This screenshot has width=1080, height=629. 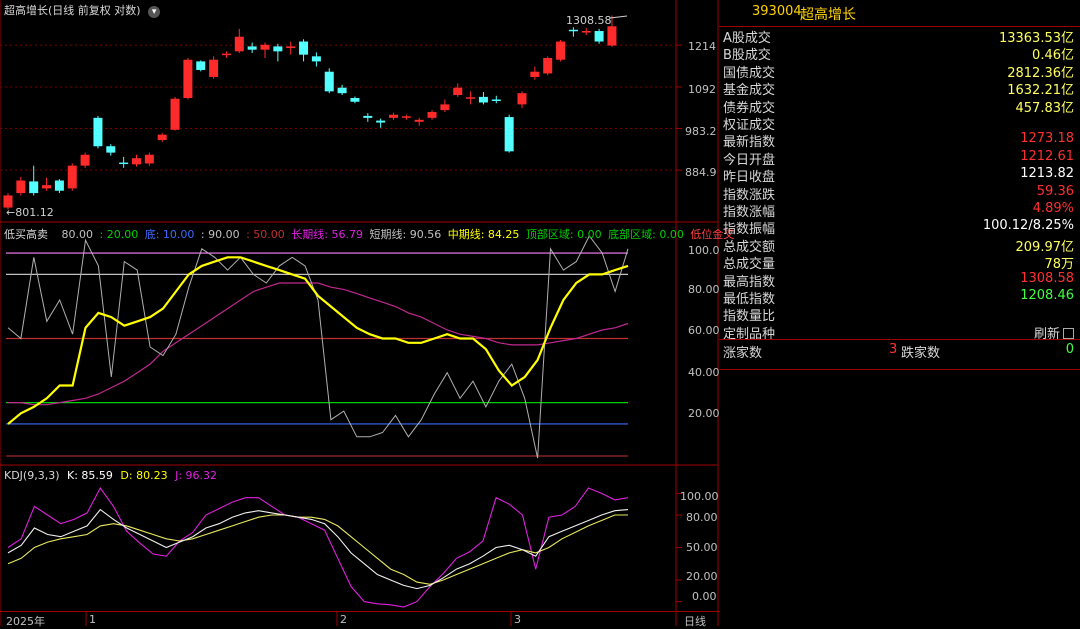 I want to click on info-row-value: 1273.18, so click(x=1047, y=139).